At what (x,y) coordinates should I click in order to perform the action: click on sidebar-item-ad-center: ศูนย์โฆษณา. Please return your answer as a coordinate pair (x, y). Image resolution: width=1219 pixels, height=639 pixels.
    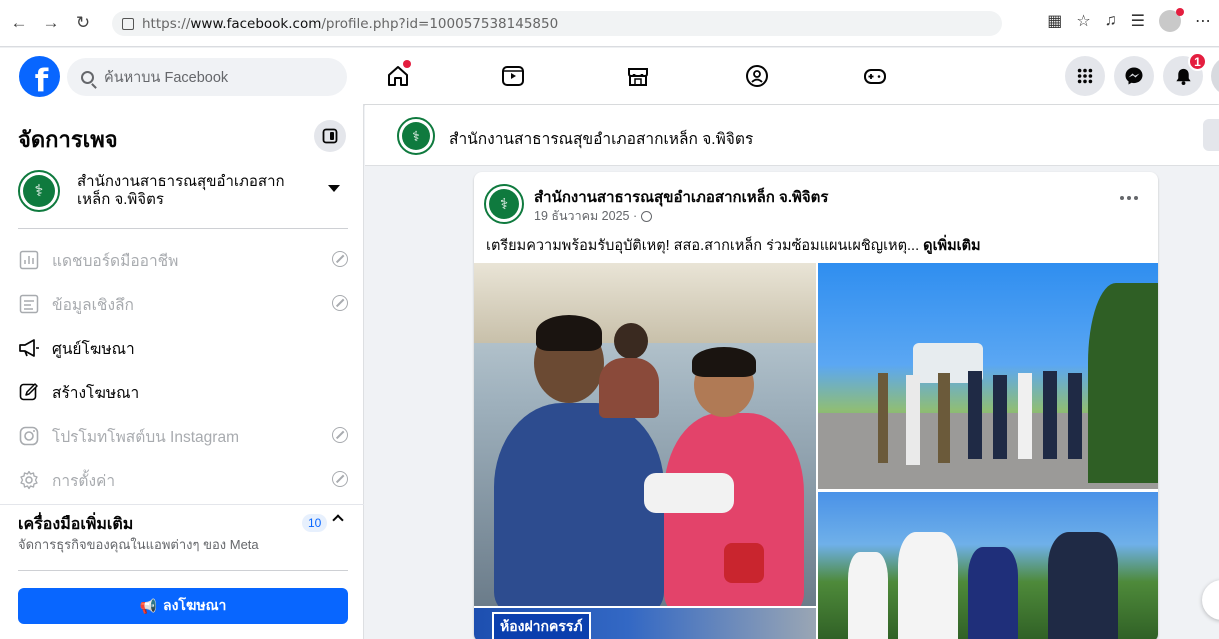
    Looking at the image, I should click on (183, 348).